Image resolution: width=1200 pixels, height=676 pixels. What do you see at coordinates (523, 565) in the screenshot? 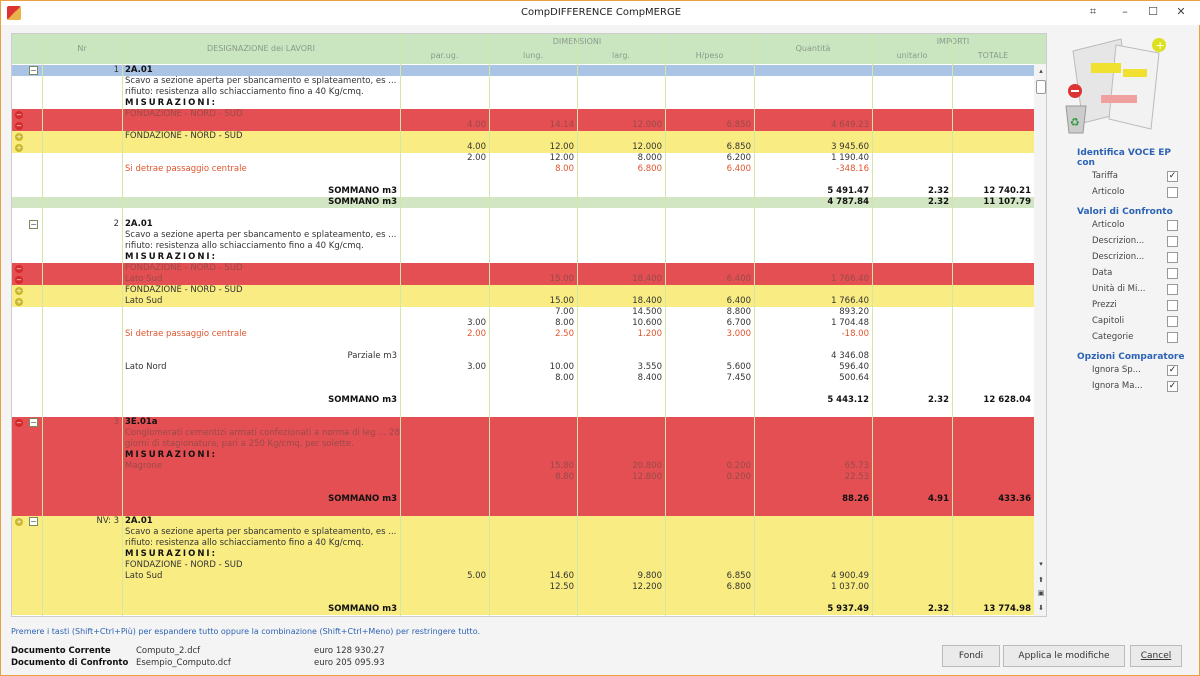
I see `table-row: FONDAZIONE - NORD - SUD` at bounding box center [523, 565].